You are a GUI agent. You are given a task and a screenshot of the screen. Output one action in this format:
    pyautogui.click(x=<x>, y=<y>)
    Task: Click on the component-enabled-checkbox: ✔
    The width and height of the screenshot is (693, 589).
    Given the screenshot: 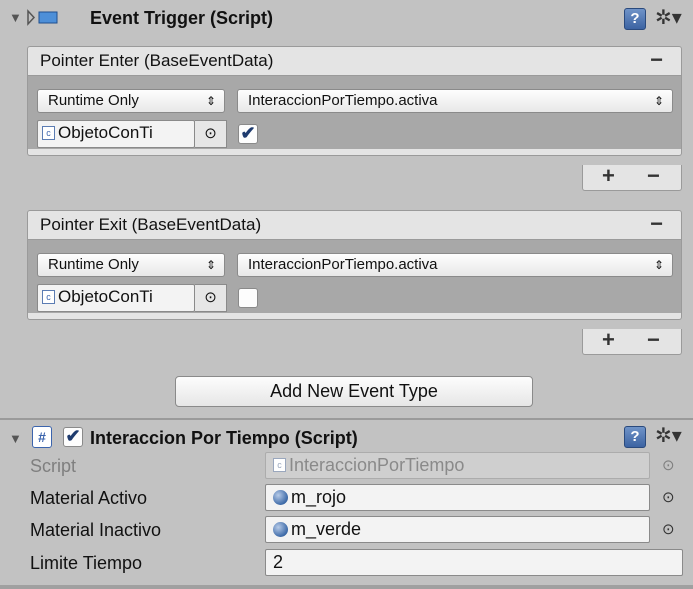 What is the action you would take?
    pyautogui.click(x=73, y=437)
    